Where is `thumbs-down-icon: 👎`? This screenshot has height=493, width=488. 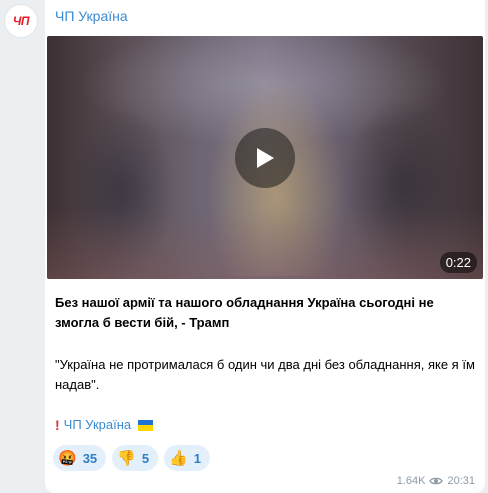
thumbs-down-icon: 👎 is located at coordinates (126, 458).